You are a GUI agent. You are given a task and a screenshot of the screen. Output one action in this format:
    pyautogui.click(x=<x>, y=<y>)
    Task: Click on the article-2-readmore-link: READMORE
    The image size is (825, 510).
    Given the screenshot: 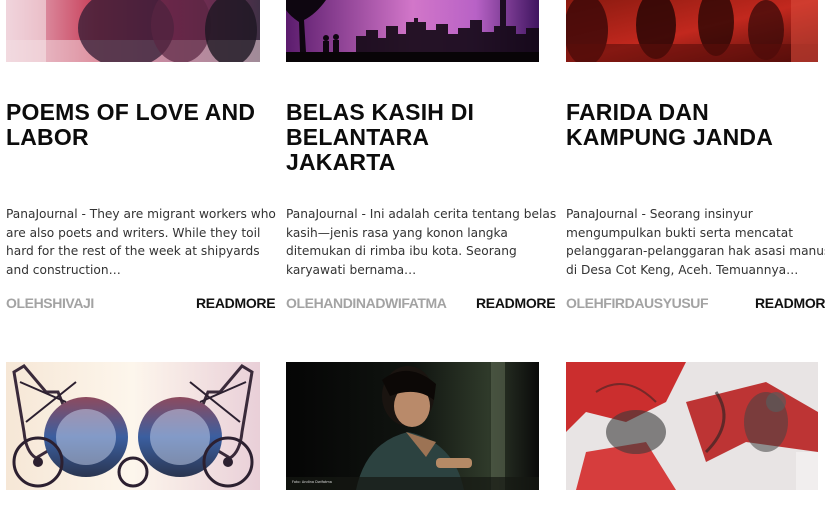 What is the action you would take?
    pyautogui.click(x=516, y=303)
    